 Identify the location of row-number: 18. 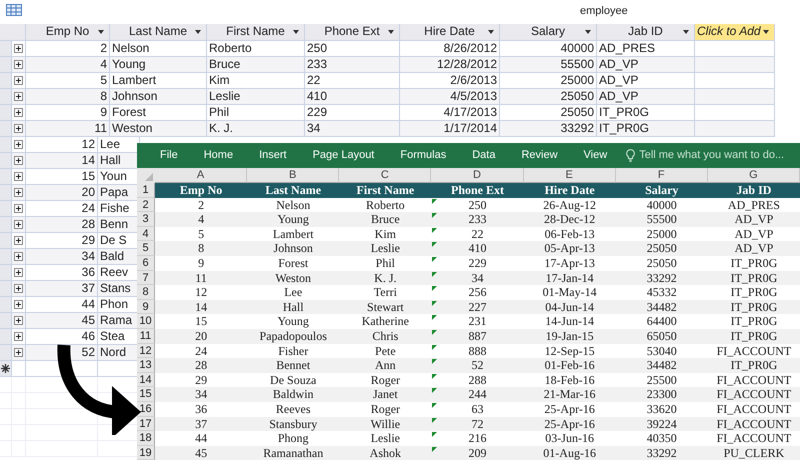
(146, 438).